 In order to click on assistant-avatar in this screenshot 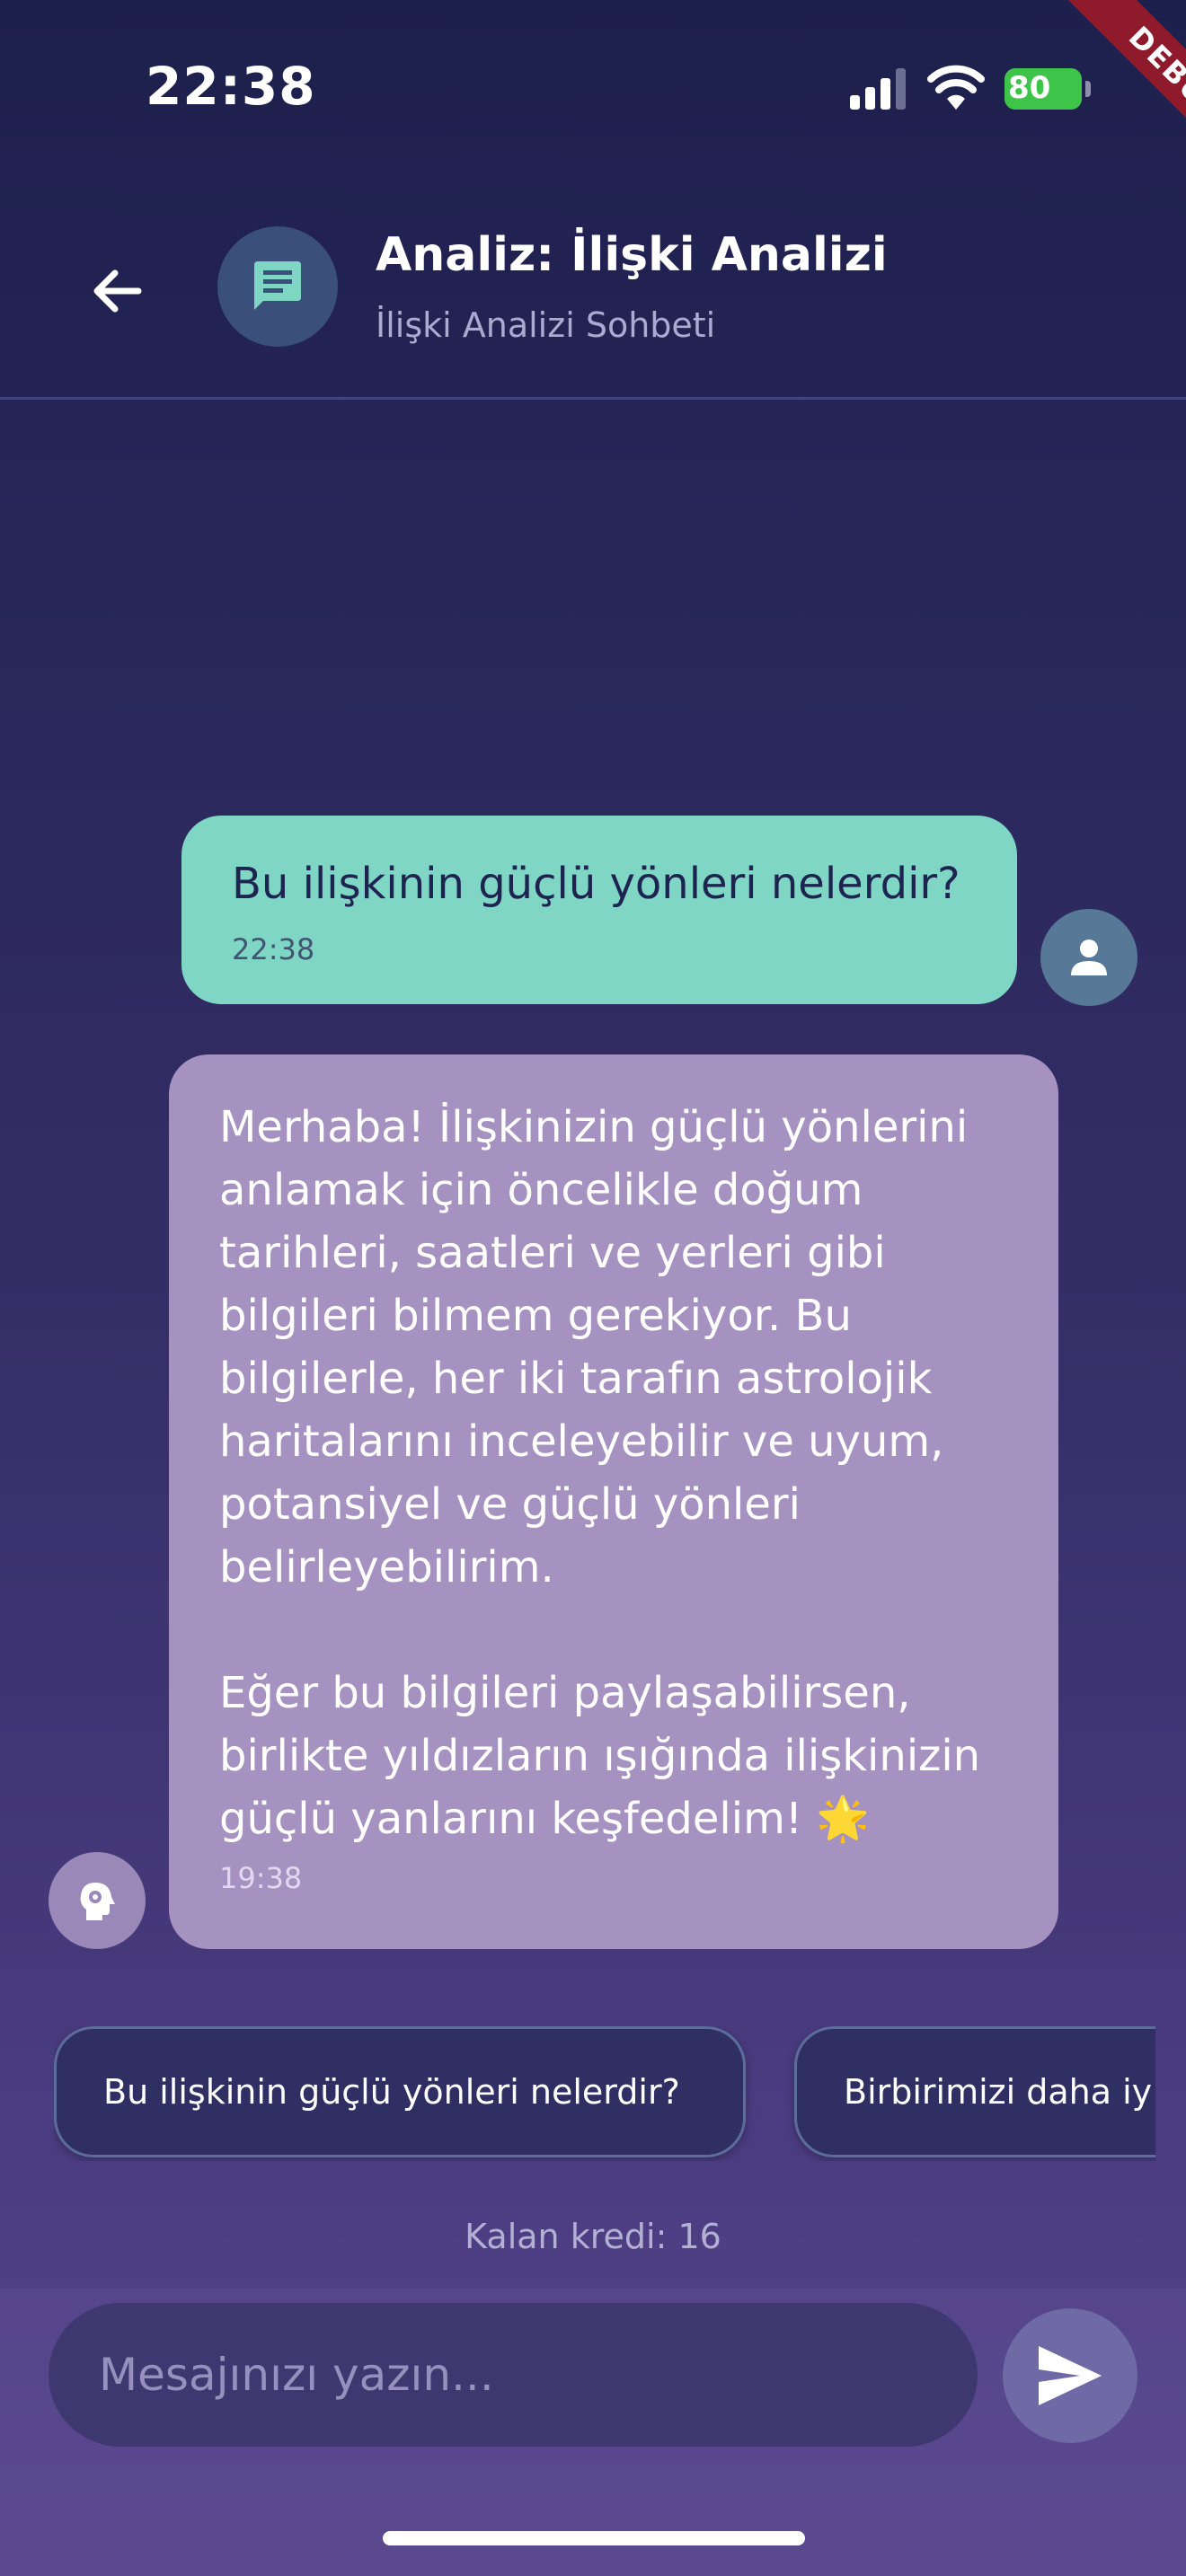, I will do `click(97, 1900)`.